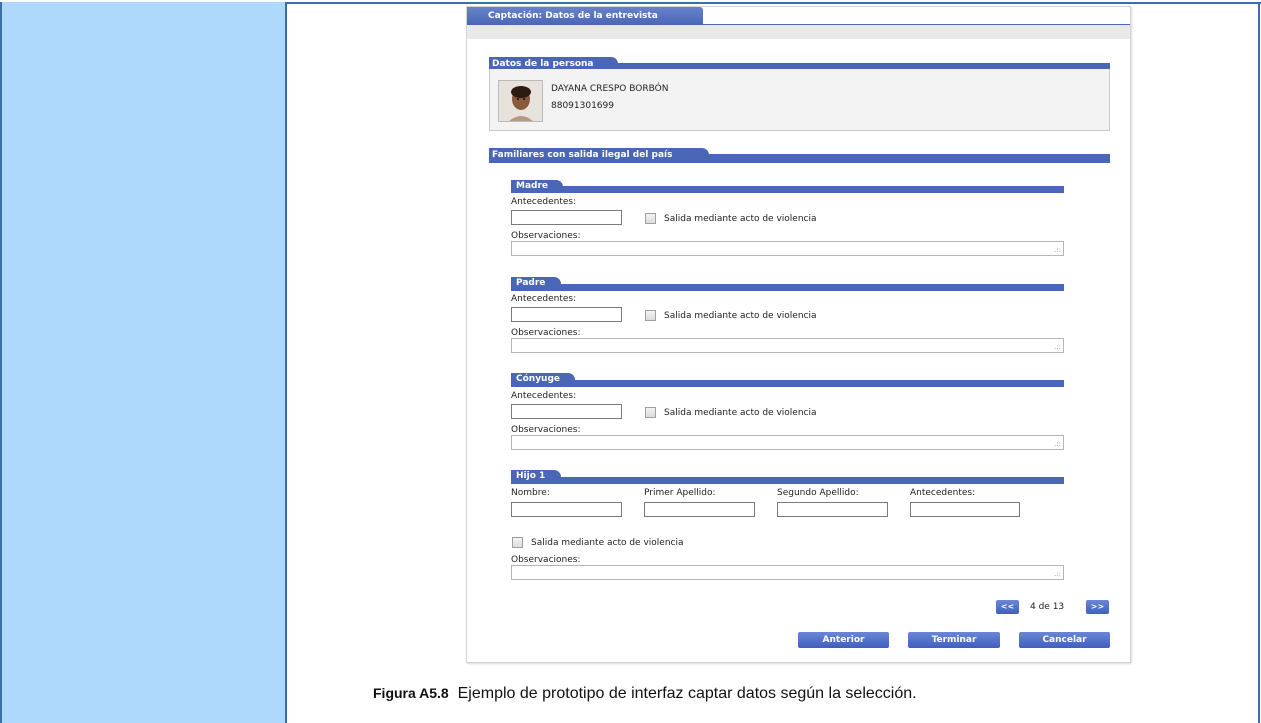 The width and height of the screenshot is (1261, 723). Describe the element at coordinates (517, 542) in the screenshot. I see `hijo1-violence-checkbox` at that location.